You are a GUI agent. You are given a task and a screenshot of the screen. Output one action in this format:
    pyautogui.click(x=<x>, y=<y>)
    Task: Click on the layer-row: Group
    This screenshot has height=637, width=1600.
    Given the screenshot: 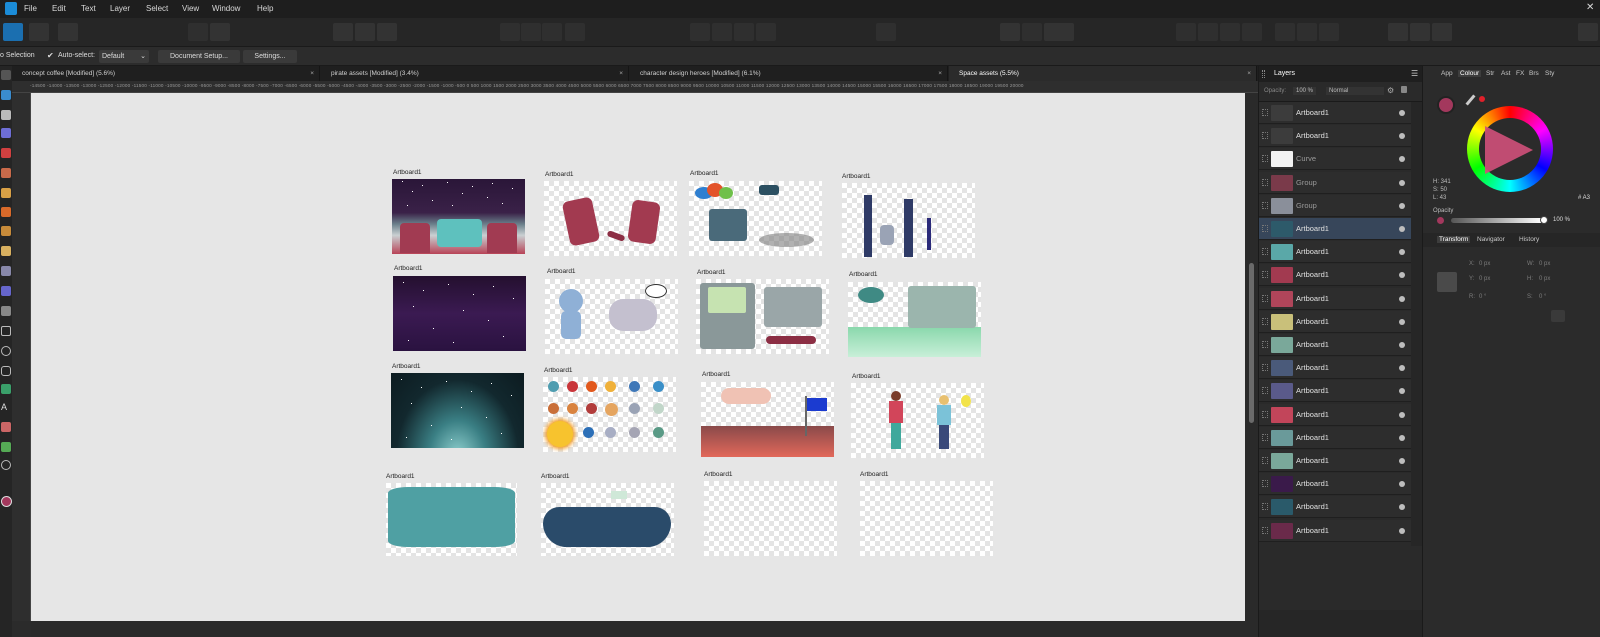 What is the action you would take?
    pyautogui.click(x=1335, y=182)
    